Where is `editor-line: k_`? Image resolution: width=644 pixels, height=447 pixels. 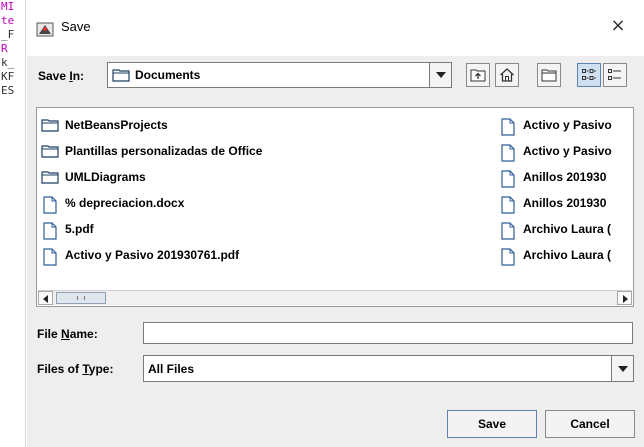
editor-line: k_ is located at coordinates (8, 62).